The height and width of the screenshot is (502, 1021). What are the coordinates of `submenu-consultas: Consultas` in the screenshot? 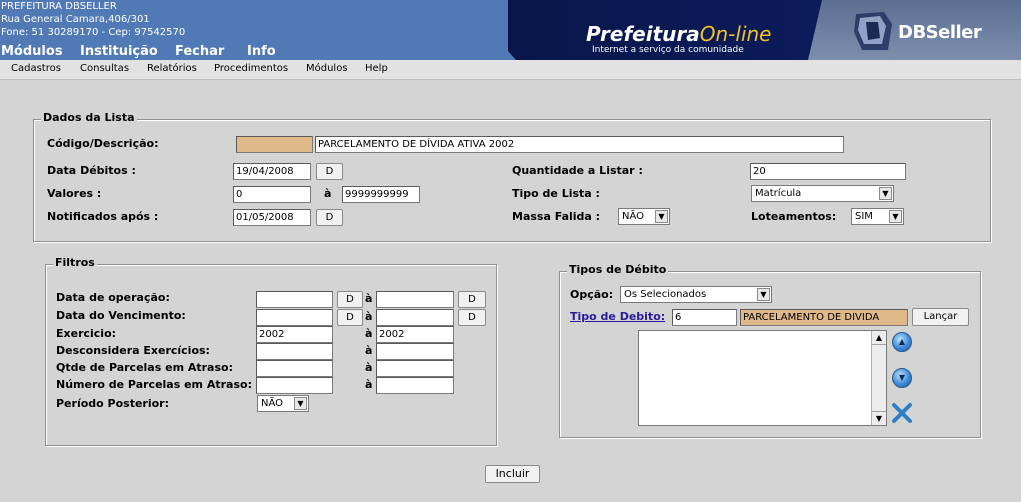 It's located at (104, 68).